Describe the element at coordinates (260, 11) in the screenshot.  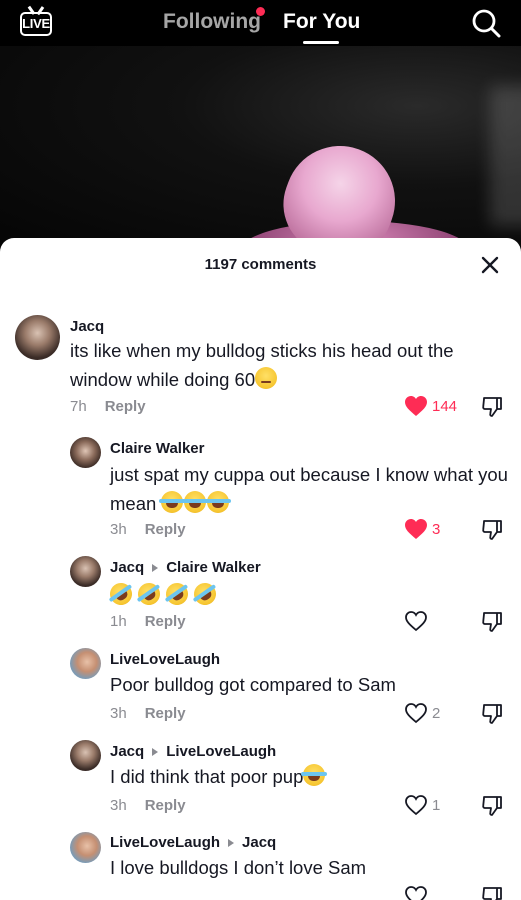
I see `following-notification-dot` at that location.